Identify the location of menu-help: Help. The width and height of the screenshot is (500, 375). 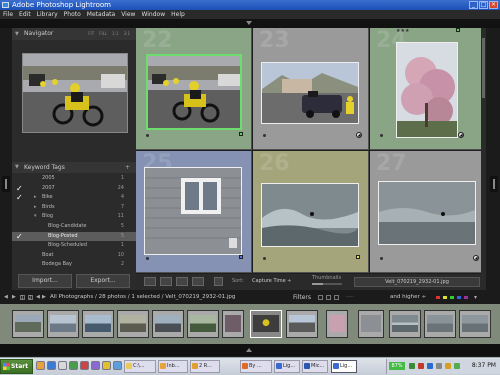
(178, 14).